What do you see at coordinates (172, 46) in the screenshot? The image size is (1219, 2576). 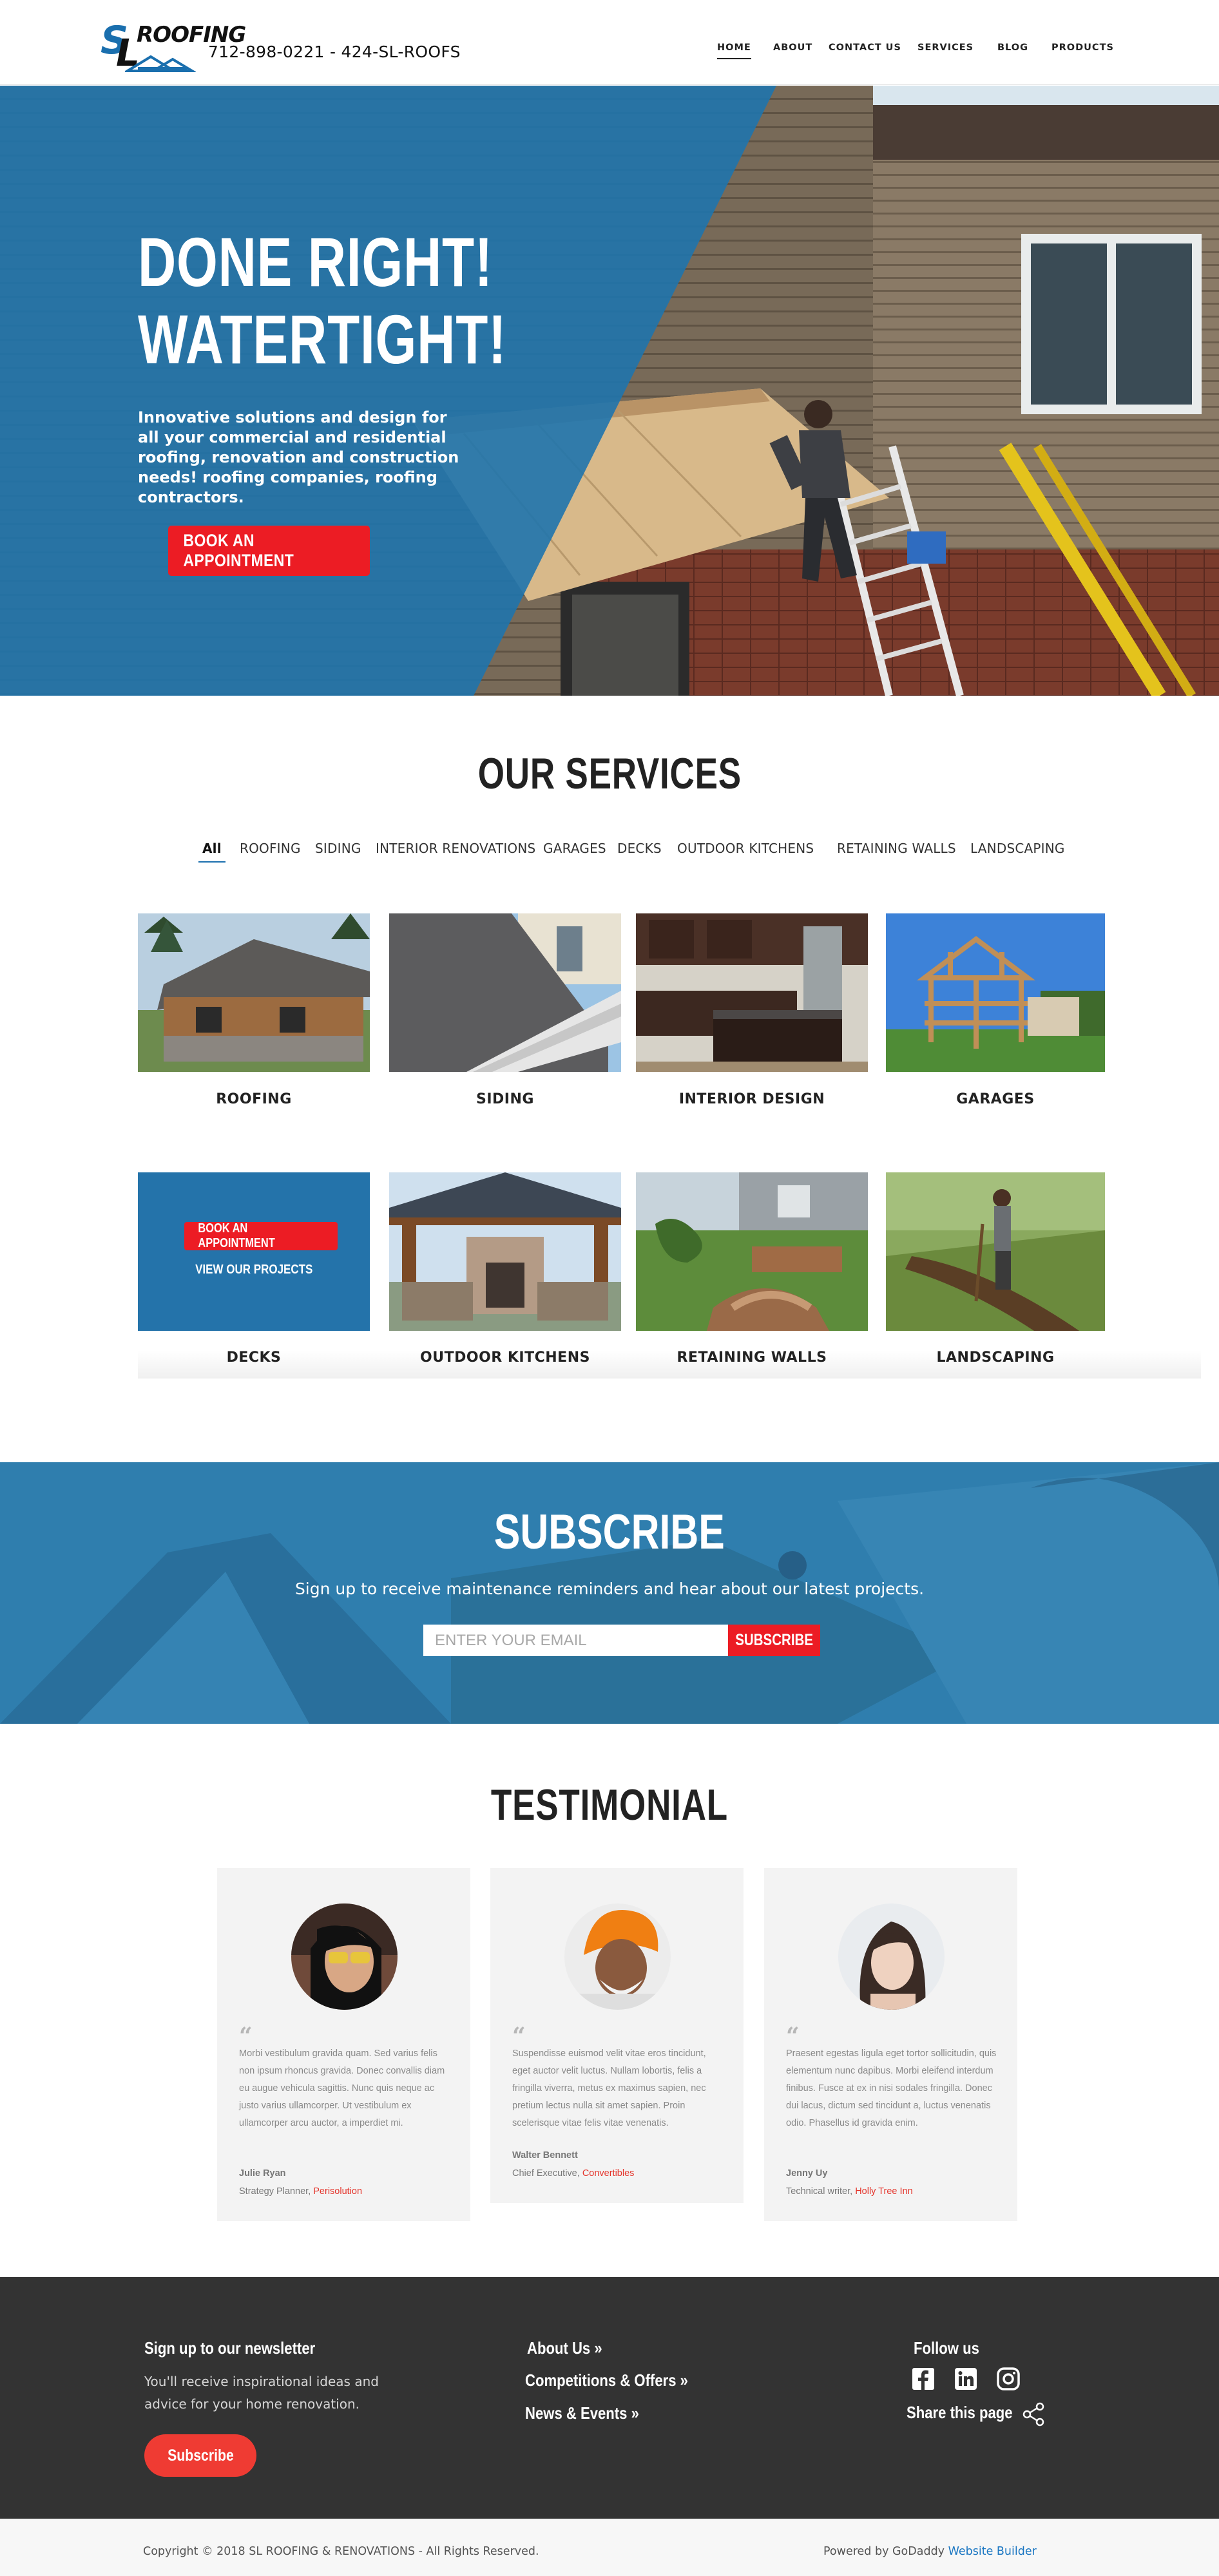 I see `site-logo: S L ROOFING` at bounding box center [172, 46].